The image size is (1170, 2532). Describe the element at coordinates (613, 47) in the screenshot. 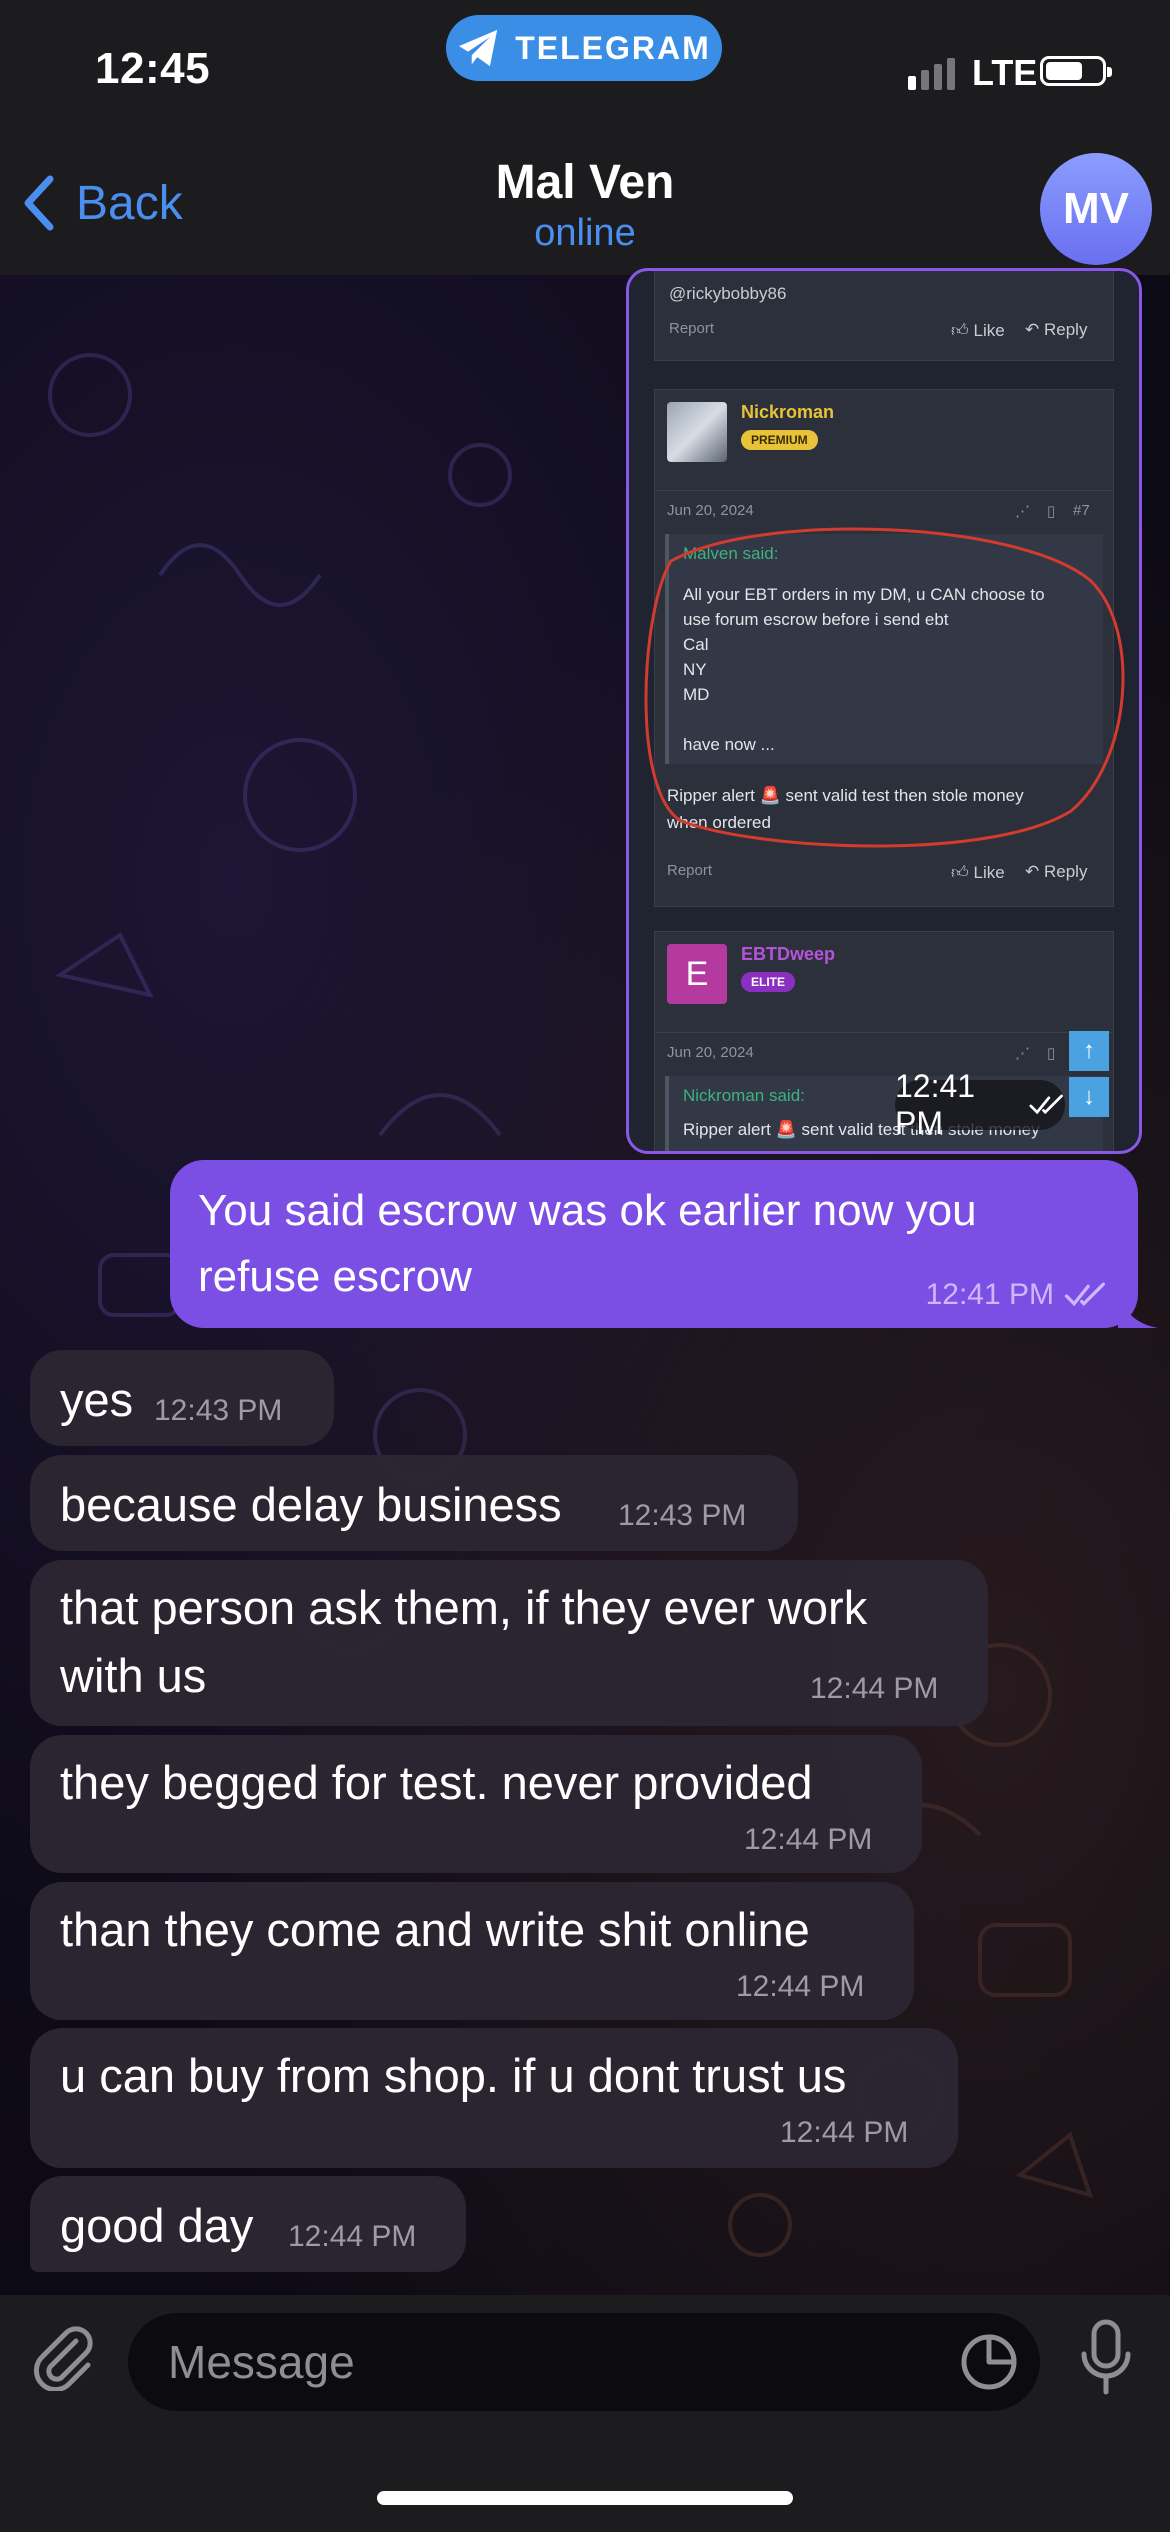

I see `telegram-pill-label: TELEGRAM` at that location.